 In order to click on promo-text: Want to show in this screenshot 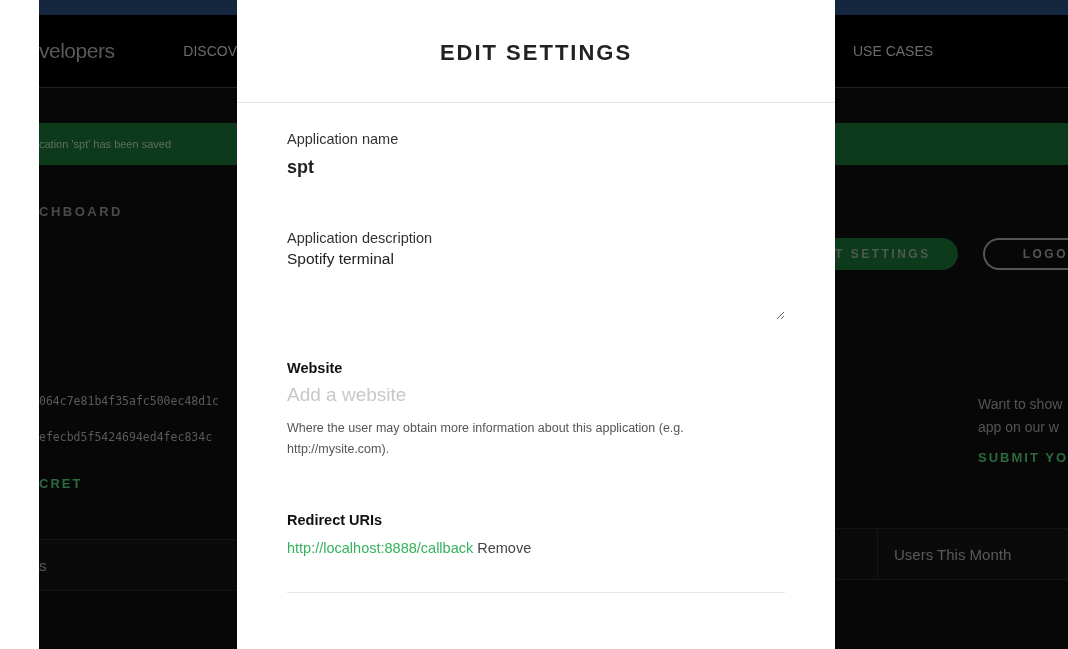, I will do `click(1021, 405)`.